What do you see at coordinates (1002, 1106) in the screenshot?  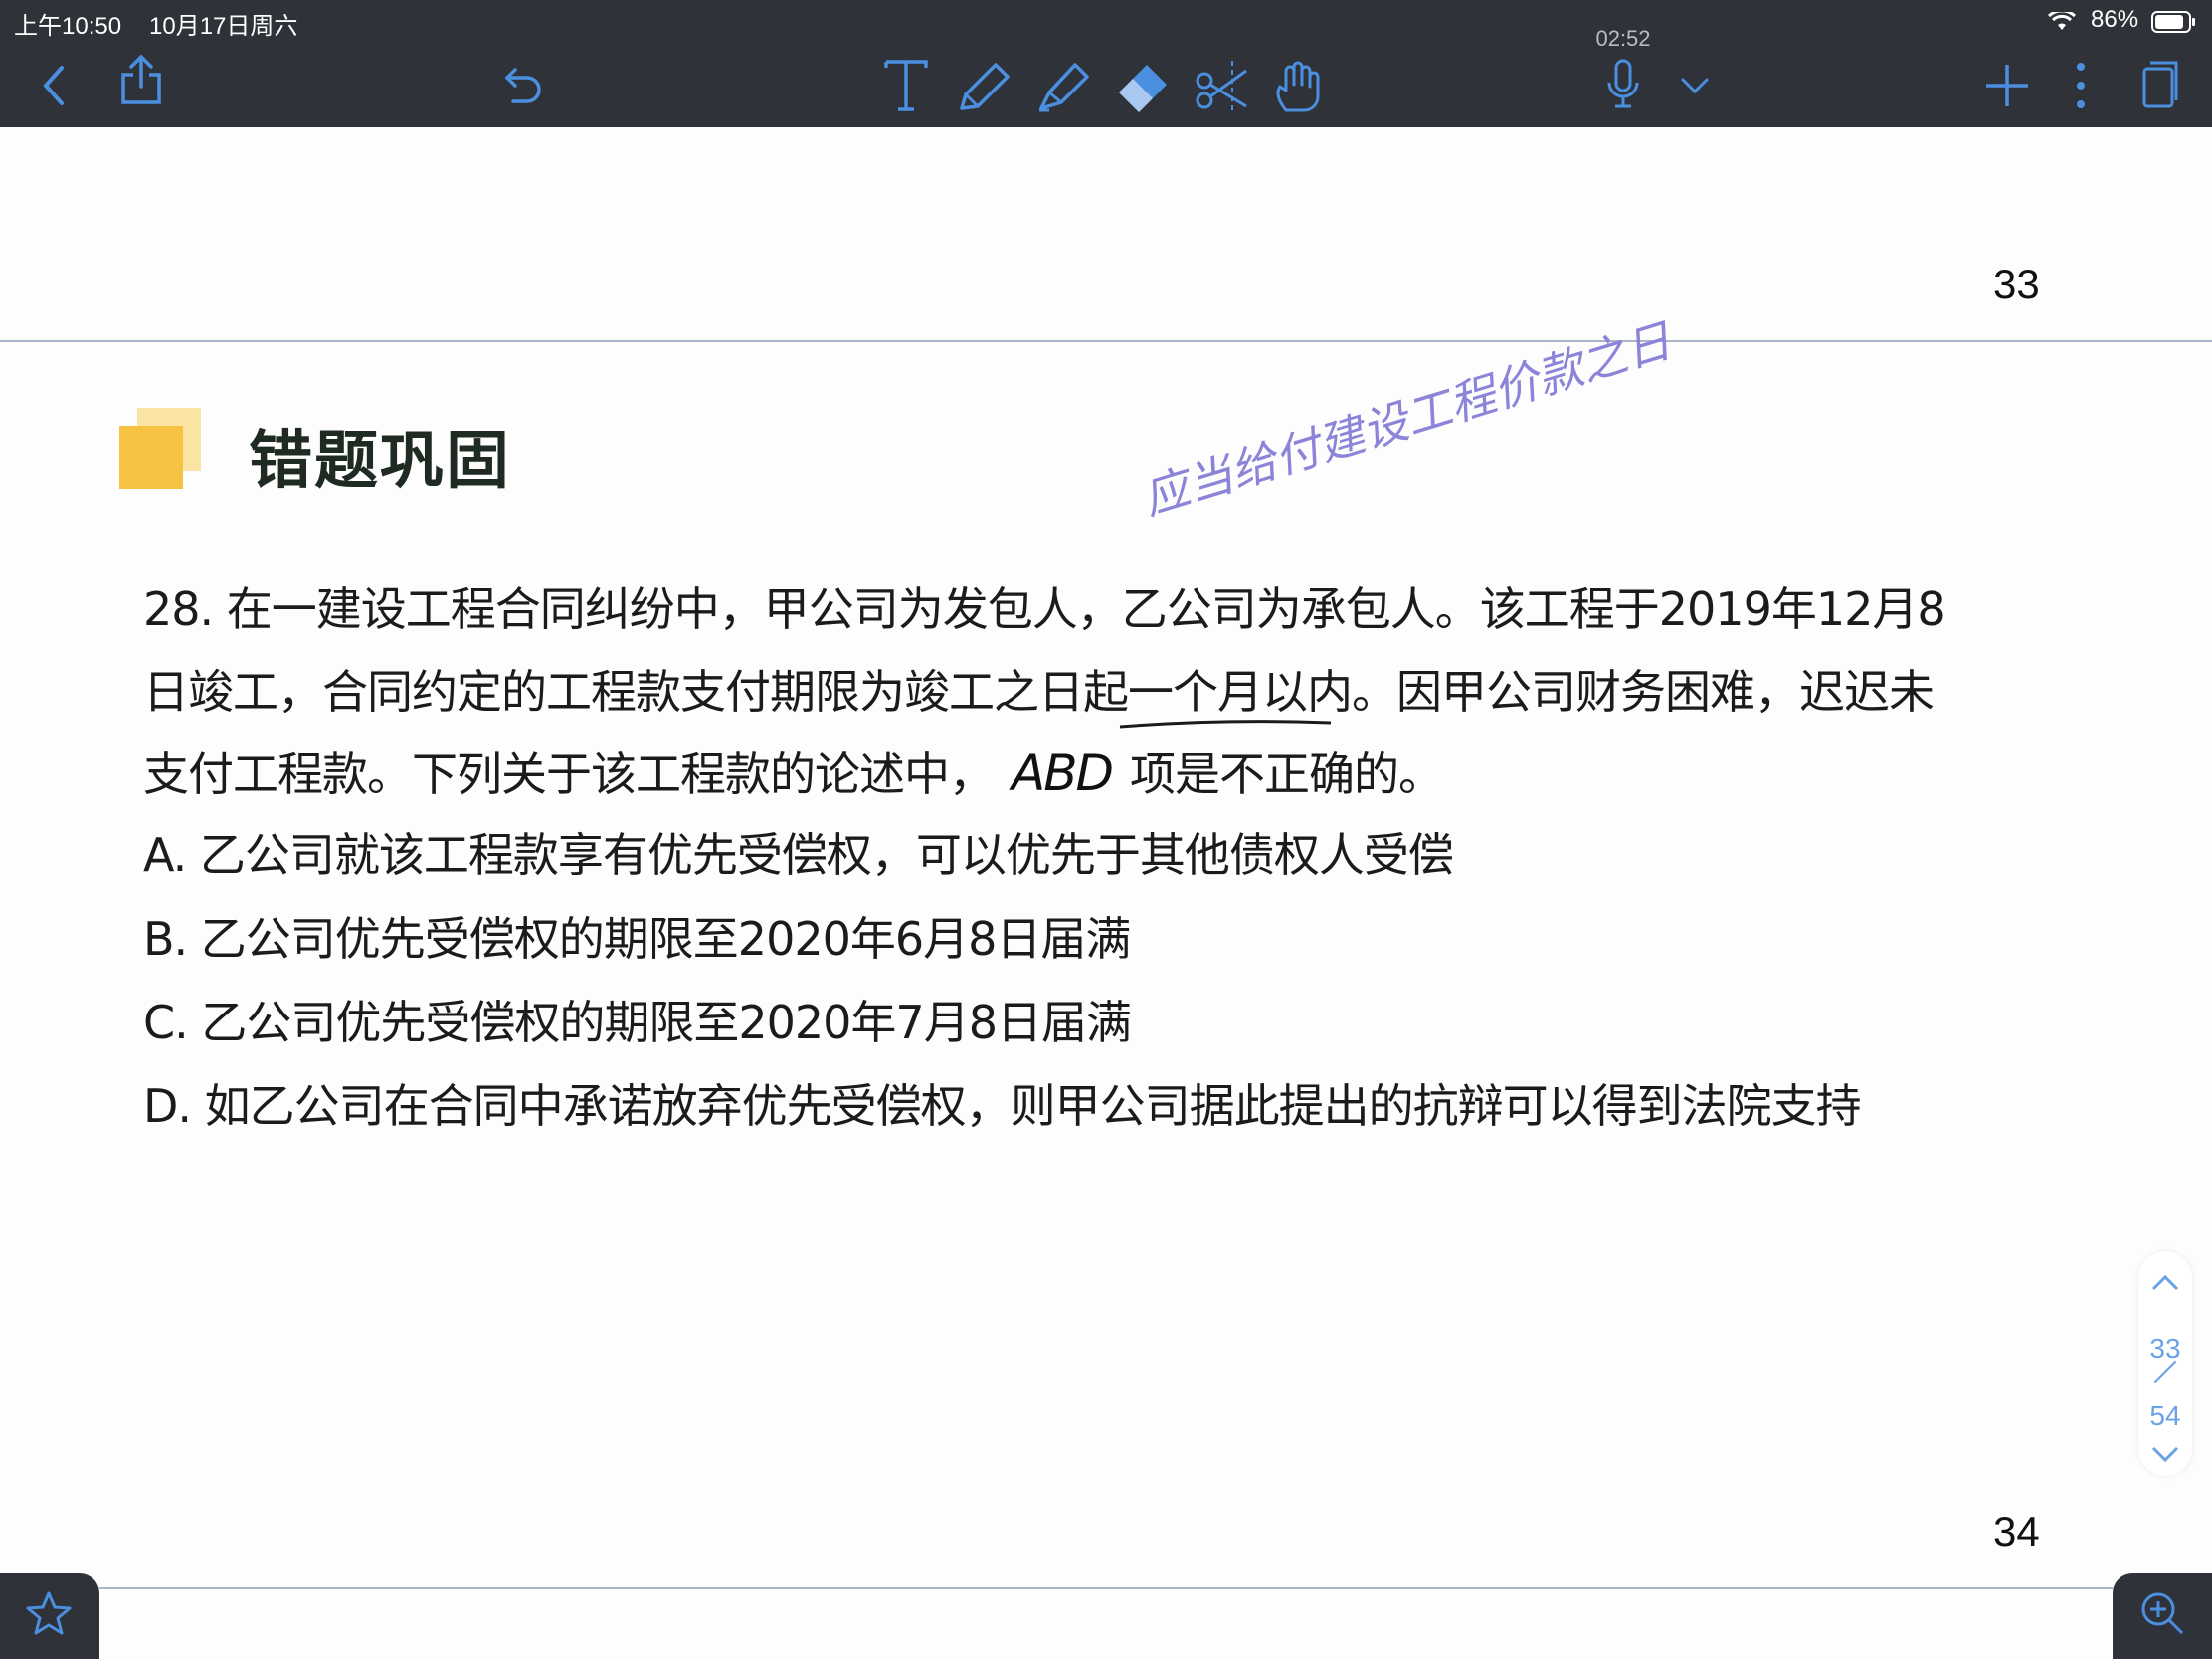 I see `option-d: D. 如乙公司在合同中承诺放弃优先受偿权，则甲公司据此提出的抗辩可以得到法院支持` at bounding box center [1002, 1106].